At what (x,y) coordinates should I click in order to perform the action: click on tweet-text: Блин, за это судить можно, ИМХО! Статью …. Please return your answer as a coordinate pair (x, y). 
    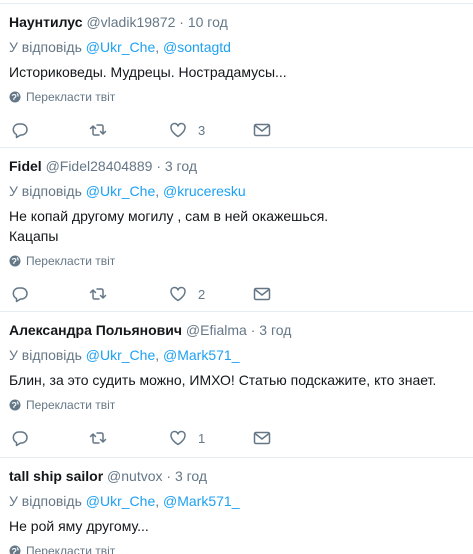
    Looking at the image, I should click on (236, 380).